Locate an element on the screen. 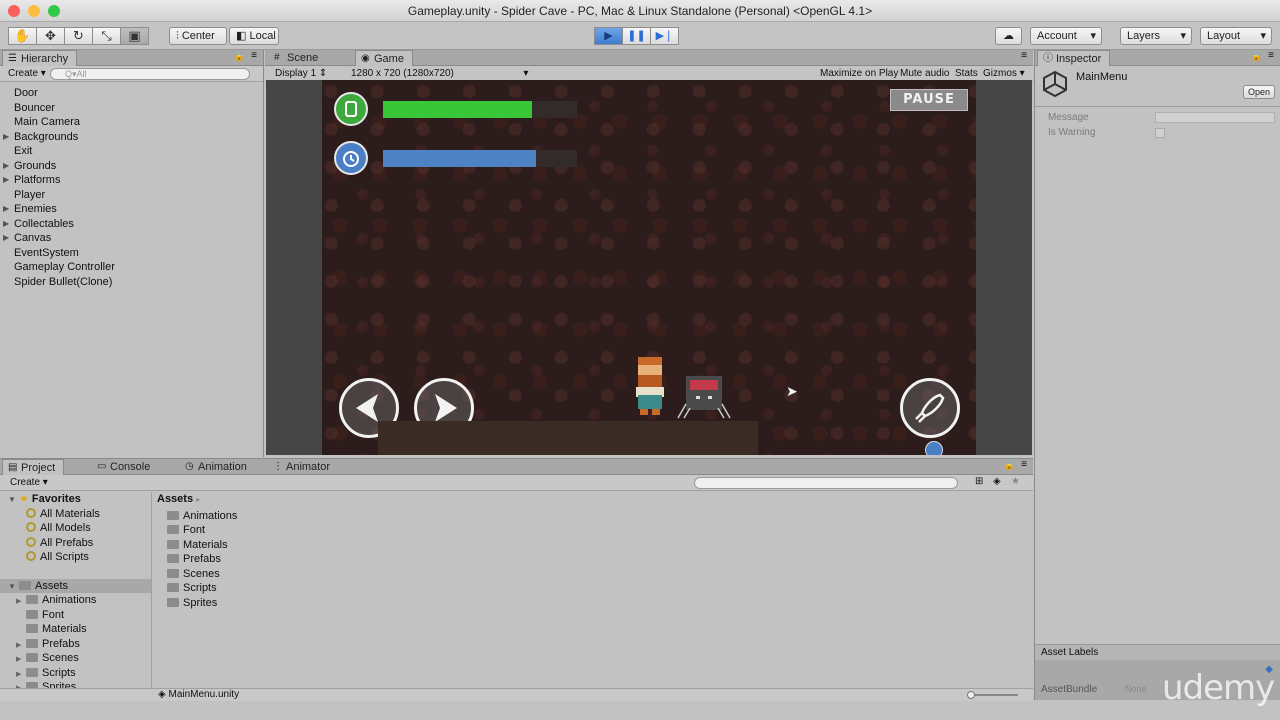 Image resolution: width=1280 pixels, height=720 pixels. filter-type-icon: ⊞ is located at coordinates (979, 481).